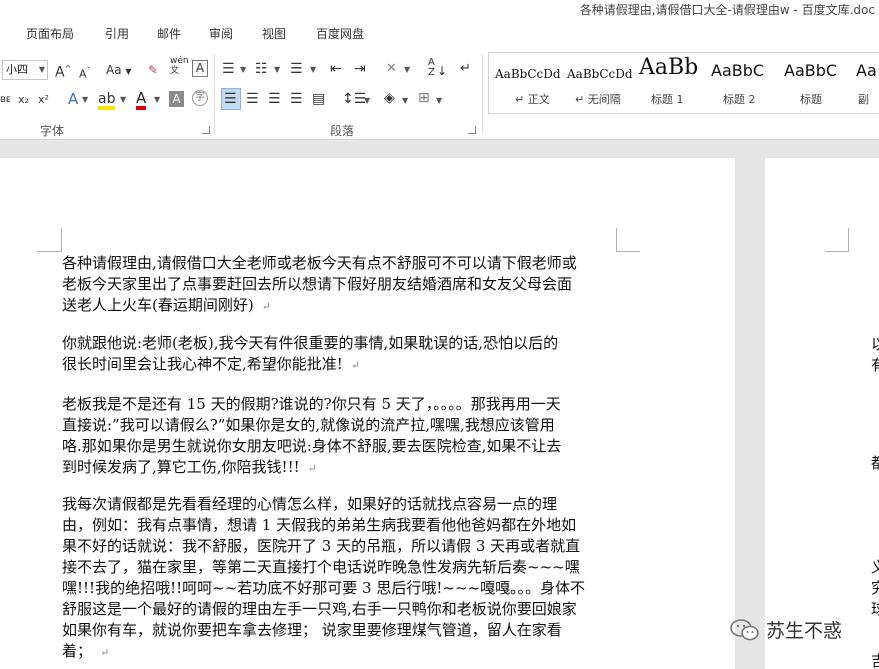  What do you see at coordinates (442, 71) in the screenshot?
I see `sort-arrow-icon: ↓` at bounding box center [442, 71].